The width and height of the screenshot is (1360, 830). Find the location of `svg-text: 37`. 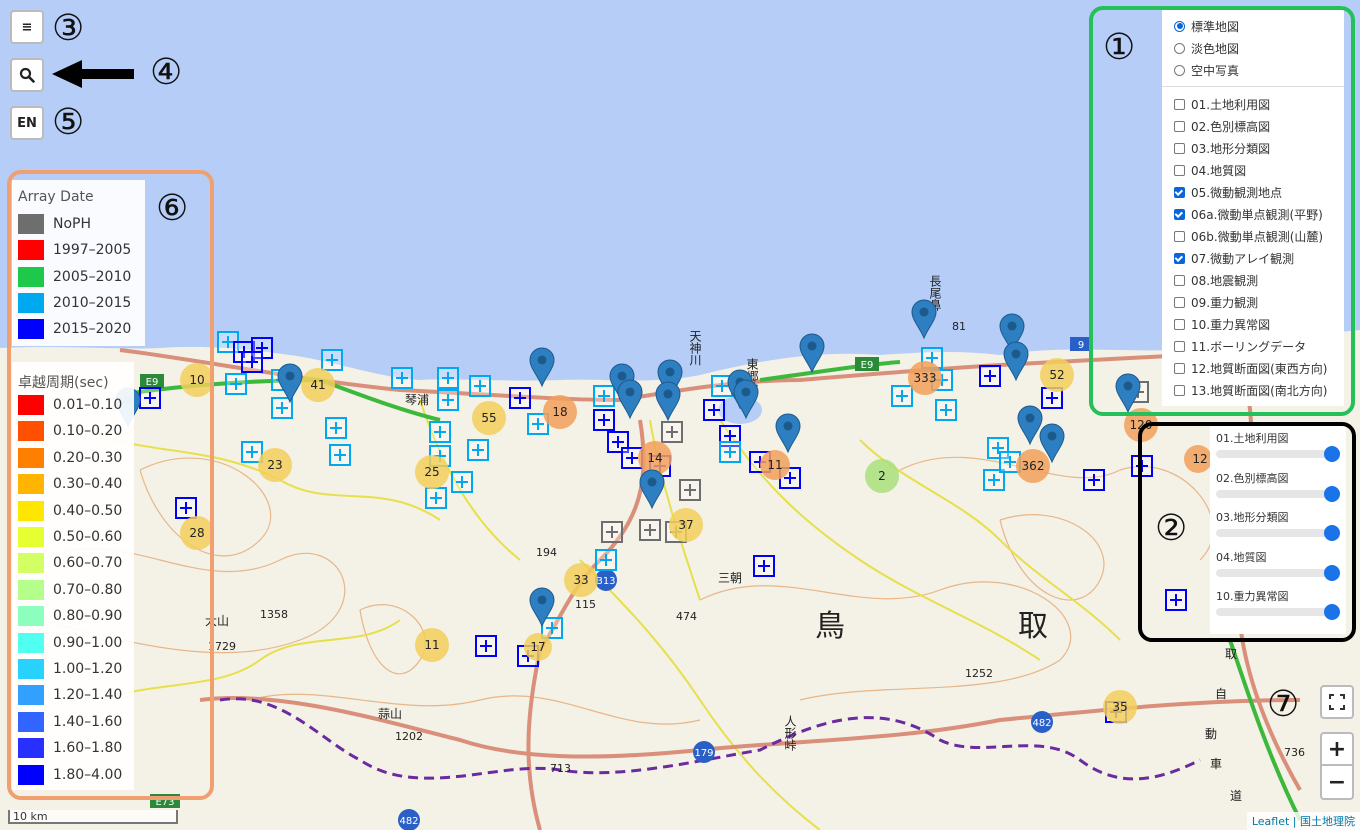

svg-text: 37 is located at coordinates (685, 525).